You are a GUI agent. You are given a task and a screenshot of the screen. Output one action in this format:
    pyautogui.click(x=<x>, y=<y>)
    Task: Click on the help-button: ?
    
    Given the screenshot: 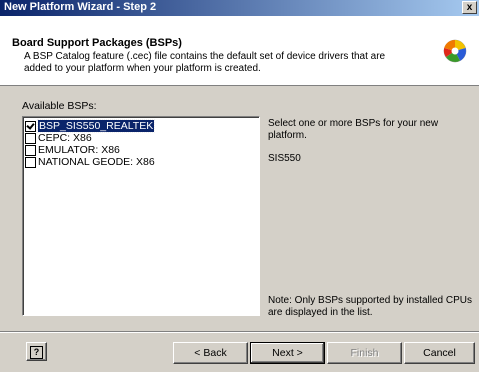 What is the action you would take?
    pyautogui.click(x=36, y=351)
    